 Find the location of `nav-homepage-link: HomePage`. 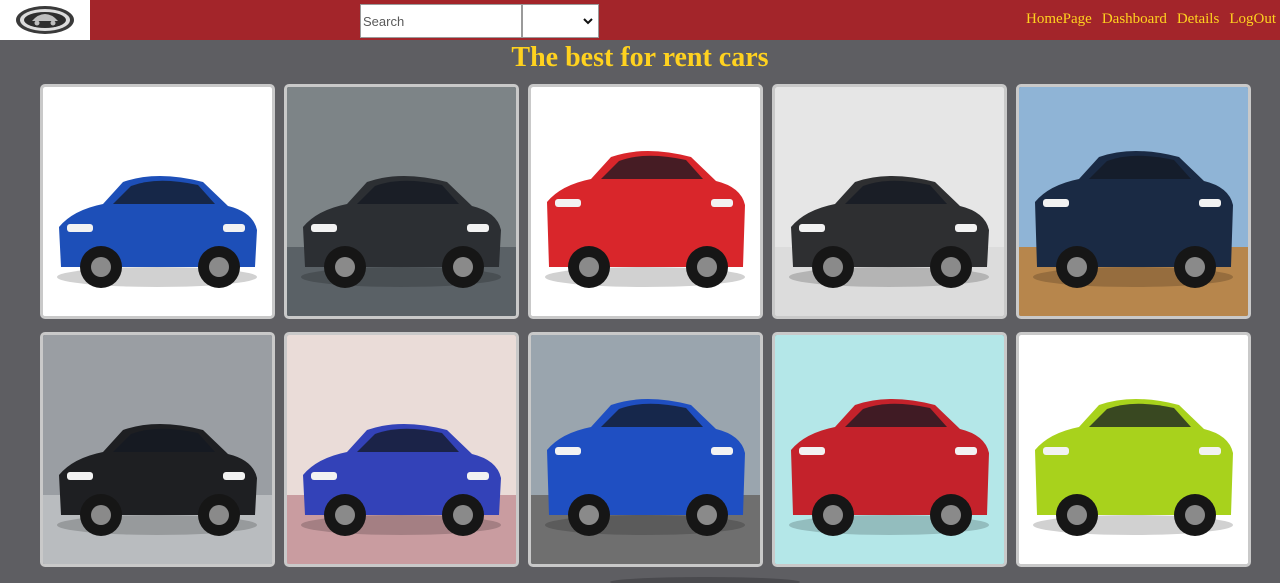

nav-homepage-link: HomePage is located at coordinates (1059, 19).